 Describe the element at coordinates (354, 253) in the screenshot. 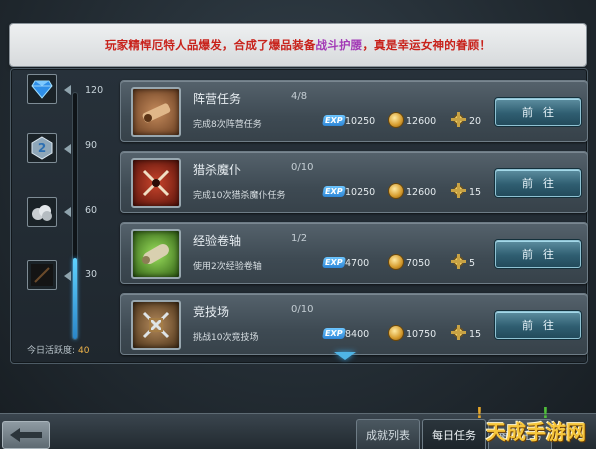

I see `task-row: 经验卷轴 1/2 使用2次经验卷轴 EXP 4700 7050 5 前往` at that location.